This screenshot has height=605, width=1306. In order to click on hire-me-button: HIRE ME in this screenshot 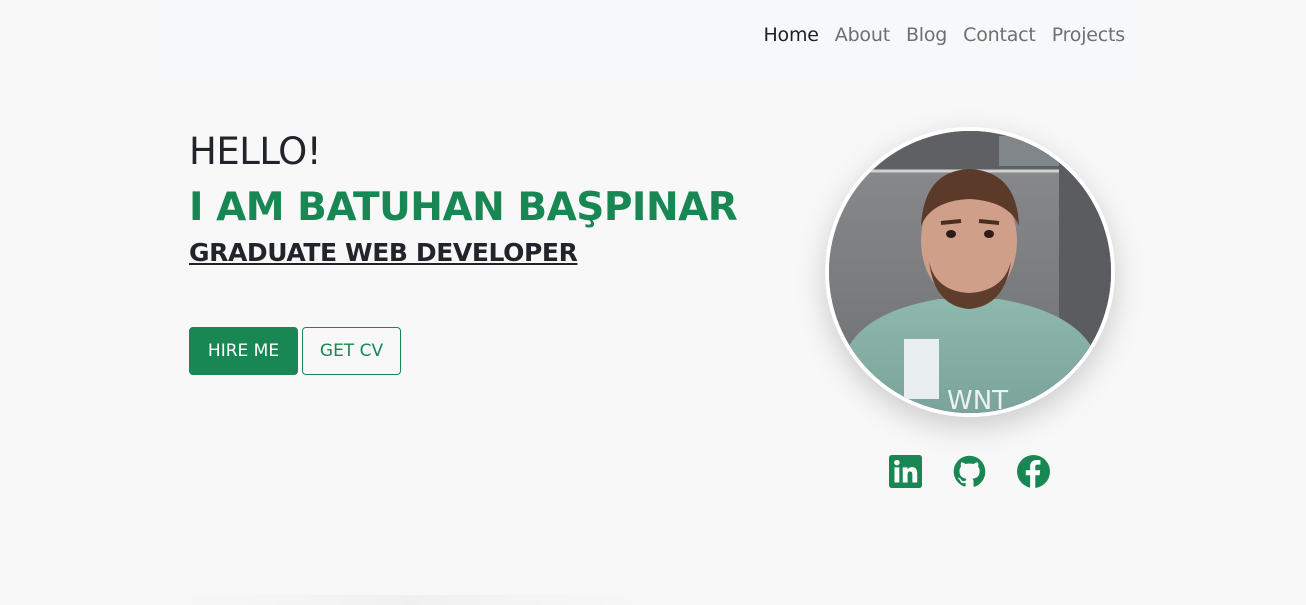, I will do `click(243, 351)`.